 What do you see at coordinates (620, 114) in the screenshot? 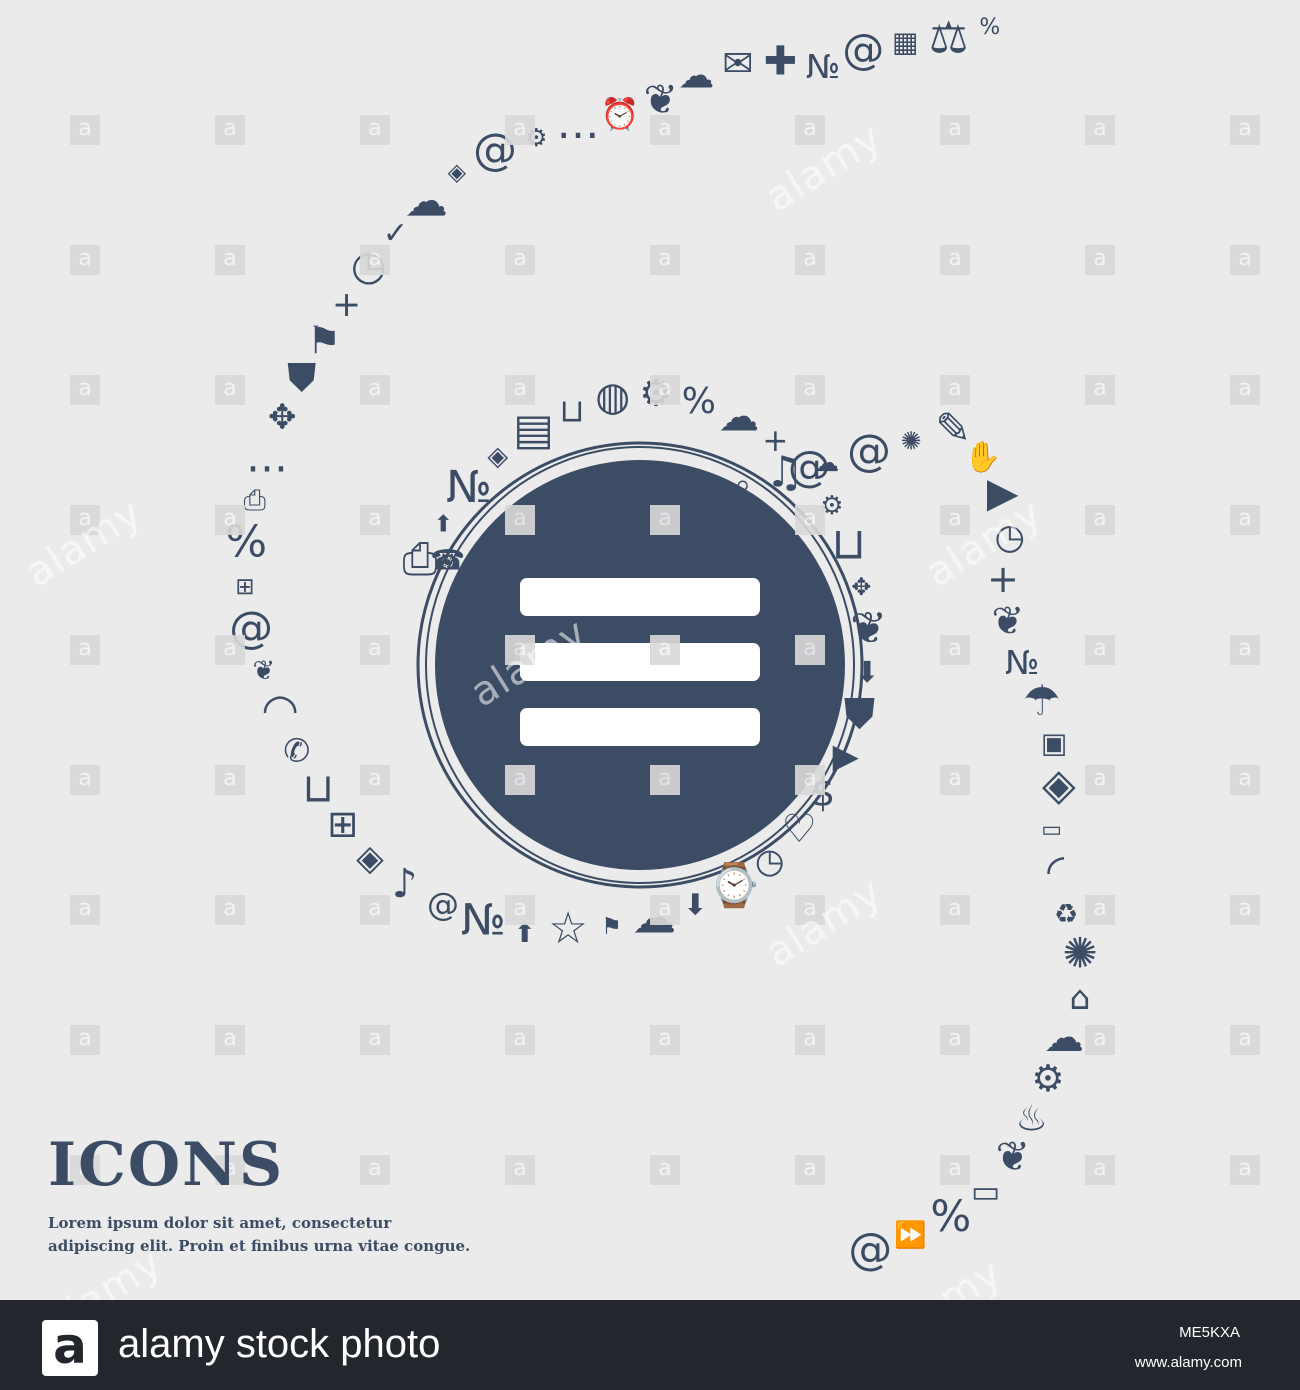
I see `alarm-clock-icon: ⏰` at bounding box center [620, 114].